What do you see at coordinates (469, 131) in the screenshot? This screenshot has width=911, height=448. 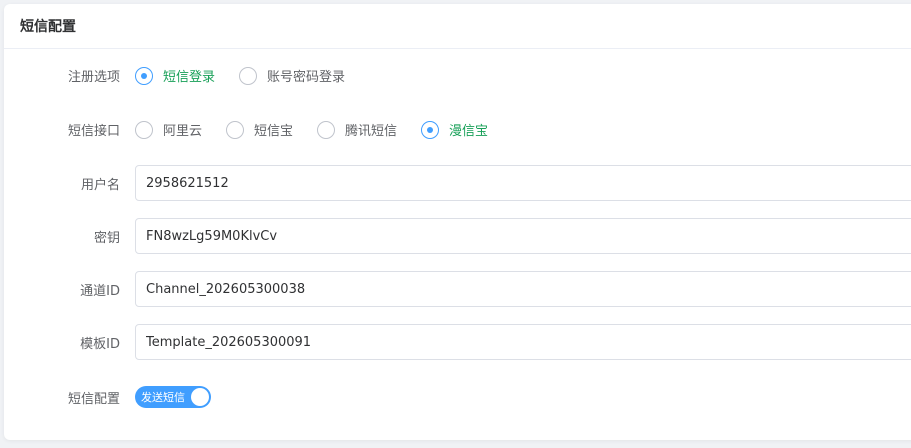 I see `radio-label: 漫信宝` at bounding box center [469, 131].